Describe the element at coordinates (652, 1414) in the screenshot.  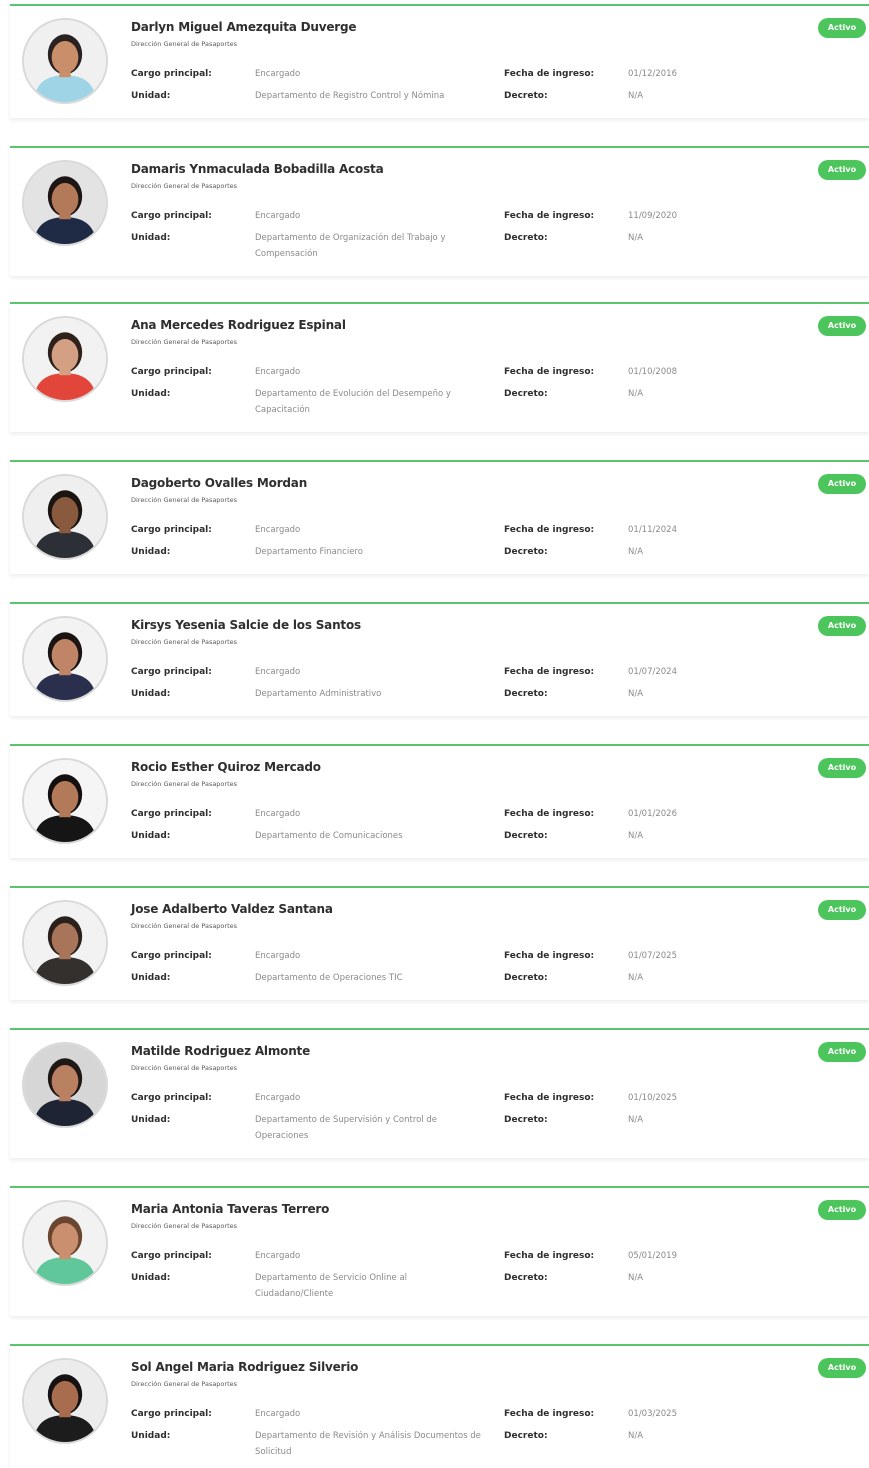
I see `fecha-value: 01/03/2025` at that location.